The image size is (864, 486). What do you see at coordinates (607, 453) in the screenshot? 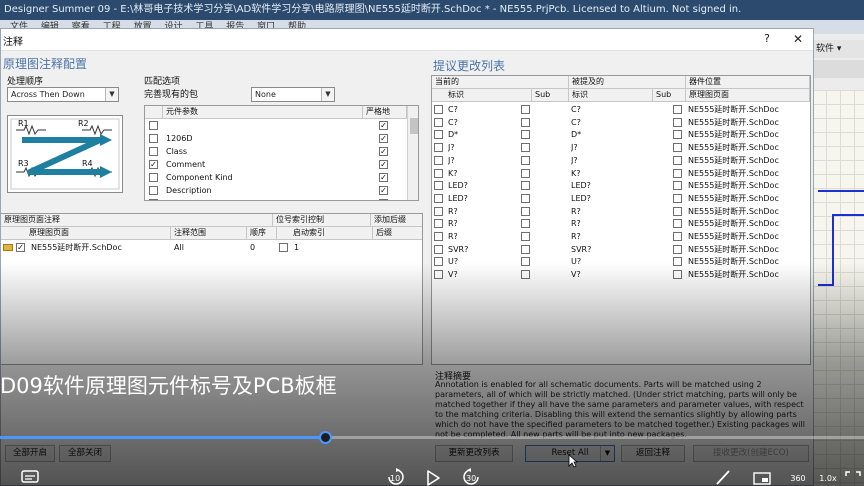
I see `chevron-down-icon: ▼` at bounding box center [607, 453].